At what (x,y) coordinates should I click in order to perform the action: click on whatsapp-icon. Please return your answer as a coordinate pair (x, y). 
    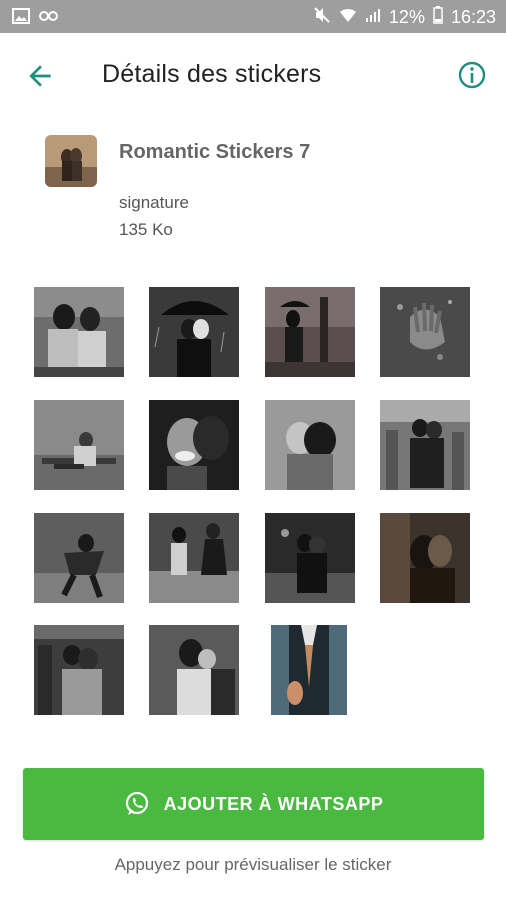
    Looking at the image, I should click on (136, 803).